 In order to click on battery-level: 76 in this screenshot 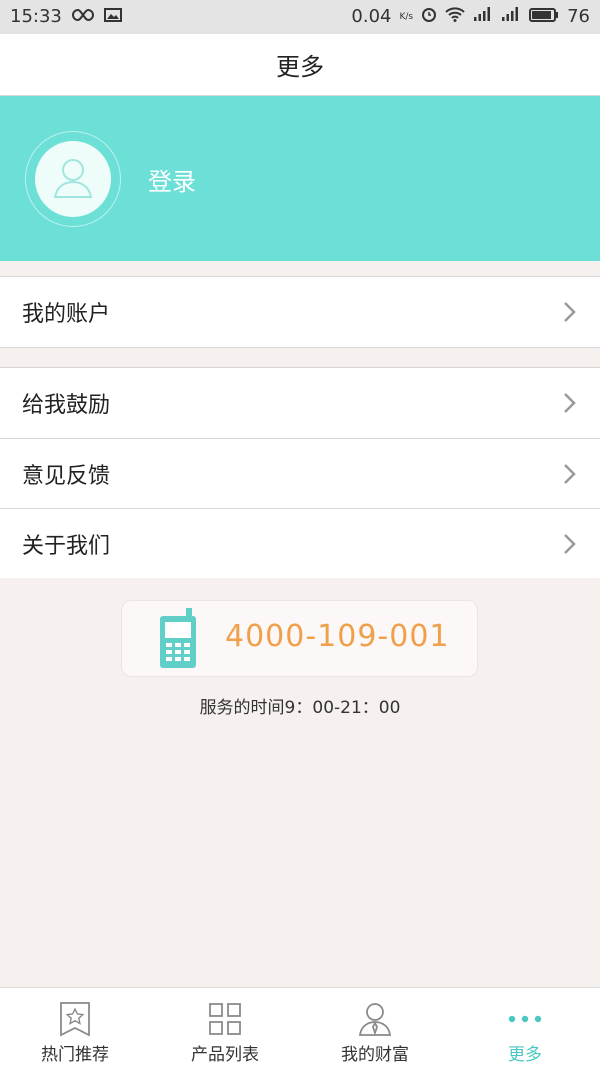, I will do `click(578, 16)`.